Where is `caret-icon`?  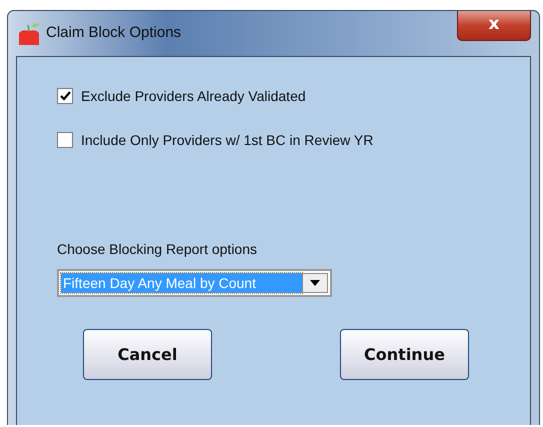 caret-icon is located at coordinates (315, 283).